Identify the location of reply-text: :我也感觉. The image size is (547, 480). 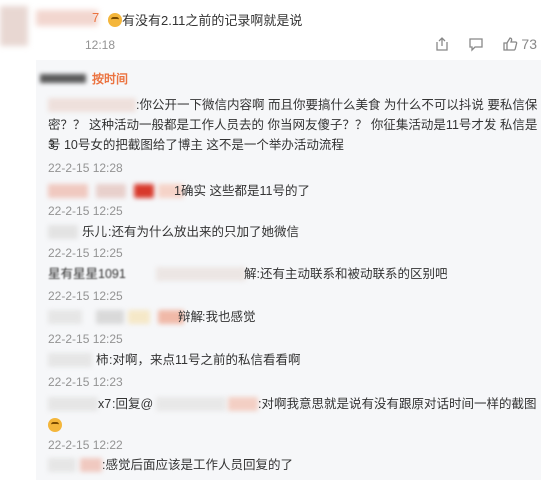
(229, 317).